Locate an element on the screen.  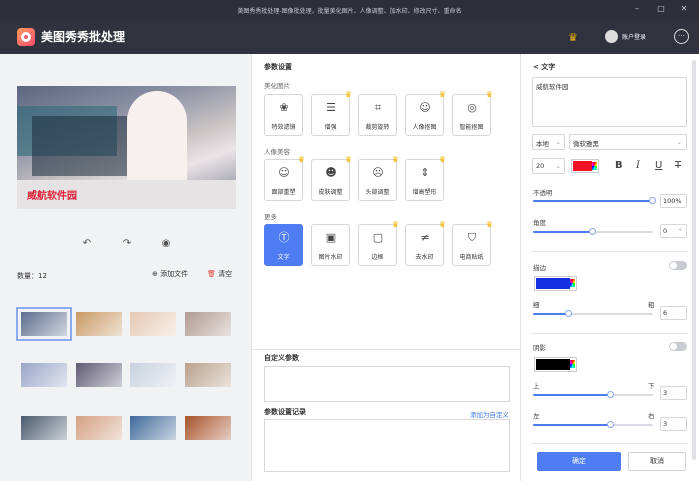
angle-unit: ° is located at coordinates (680, 231).